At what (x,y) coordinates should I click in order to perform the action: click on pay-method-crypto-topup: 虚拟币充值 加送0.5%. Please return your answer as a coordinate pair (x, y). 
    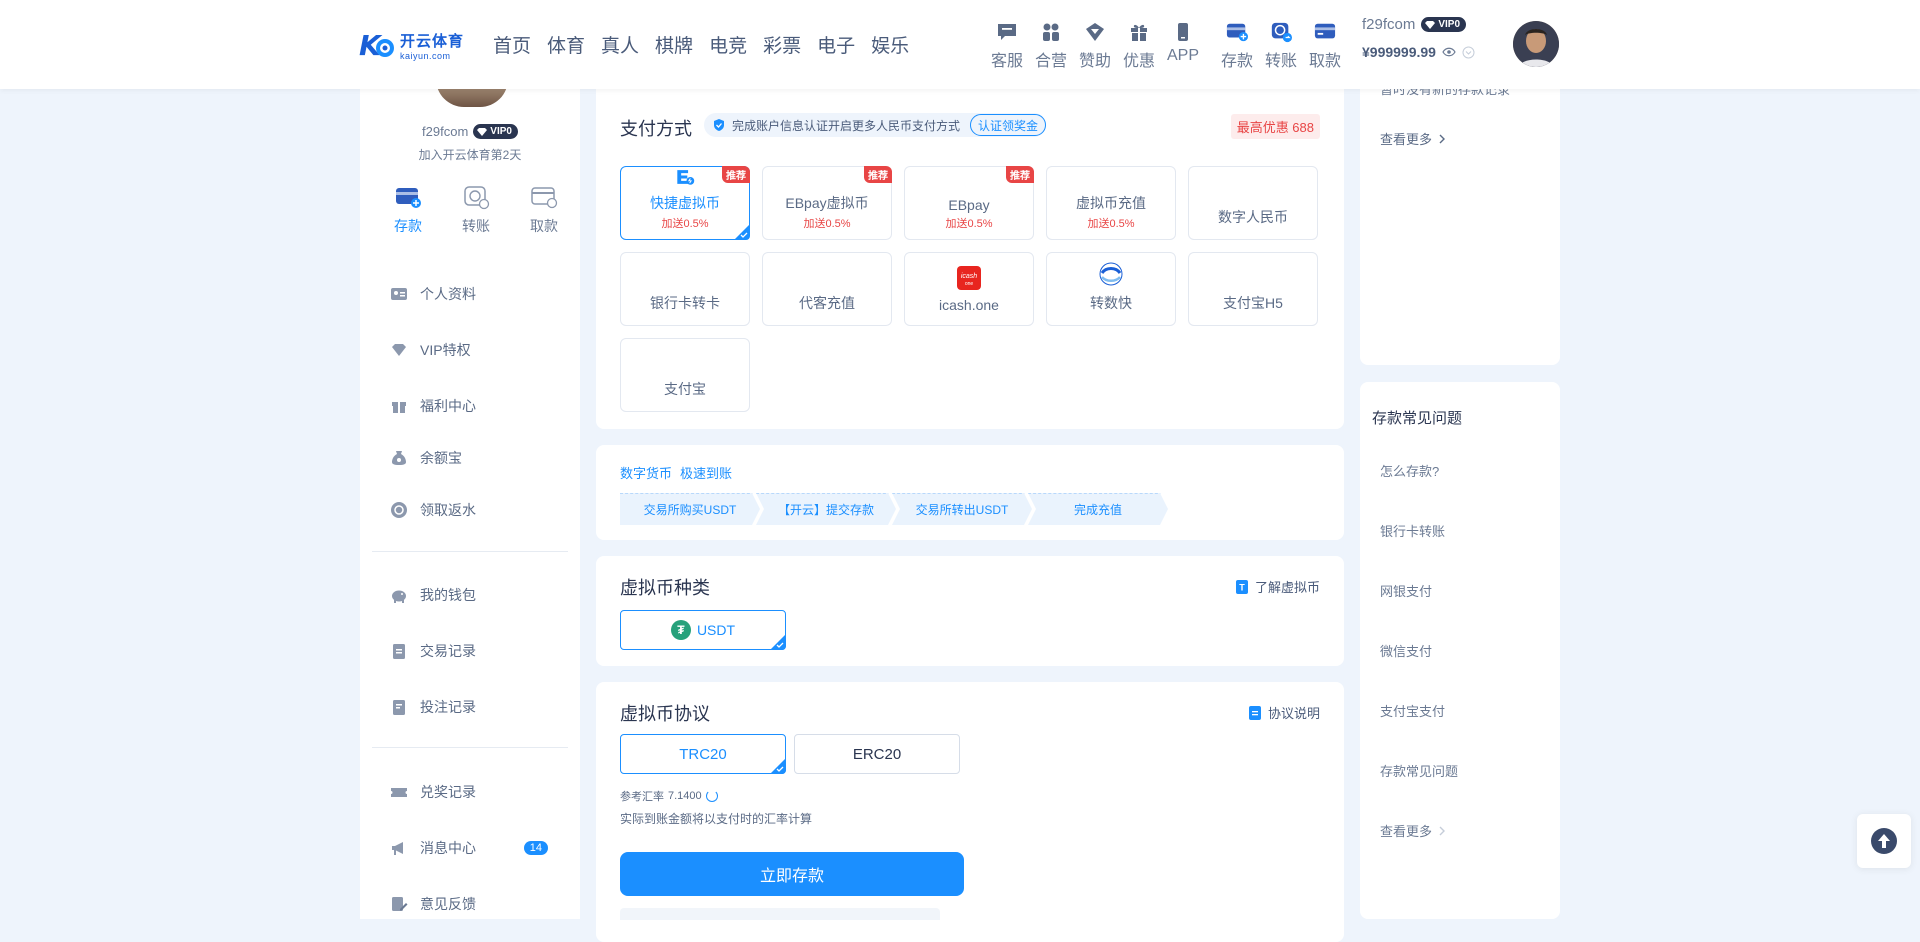
    Looking at the image, I should click on (1111, 203).